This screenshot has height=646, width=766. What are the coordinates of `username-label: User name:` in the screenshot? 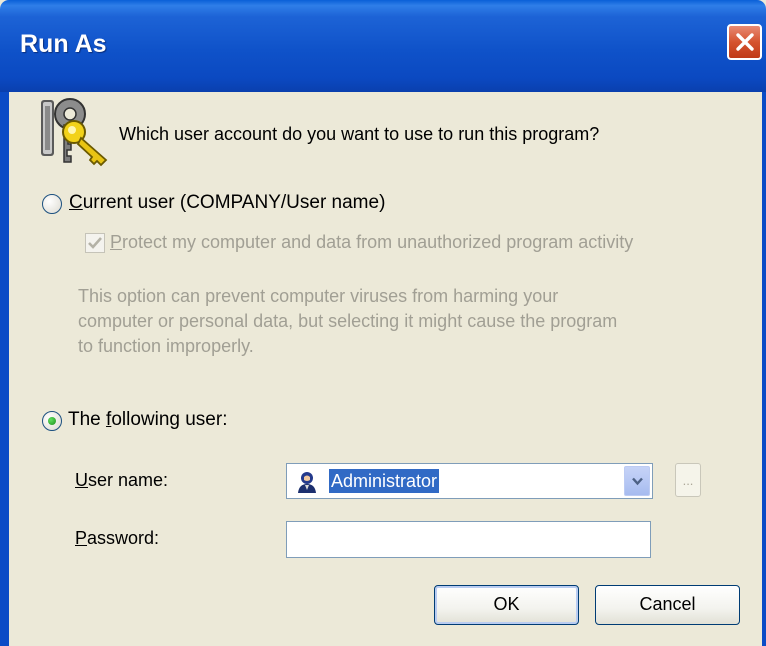 It's located at (122, 480).